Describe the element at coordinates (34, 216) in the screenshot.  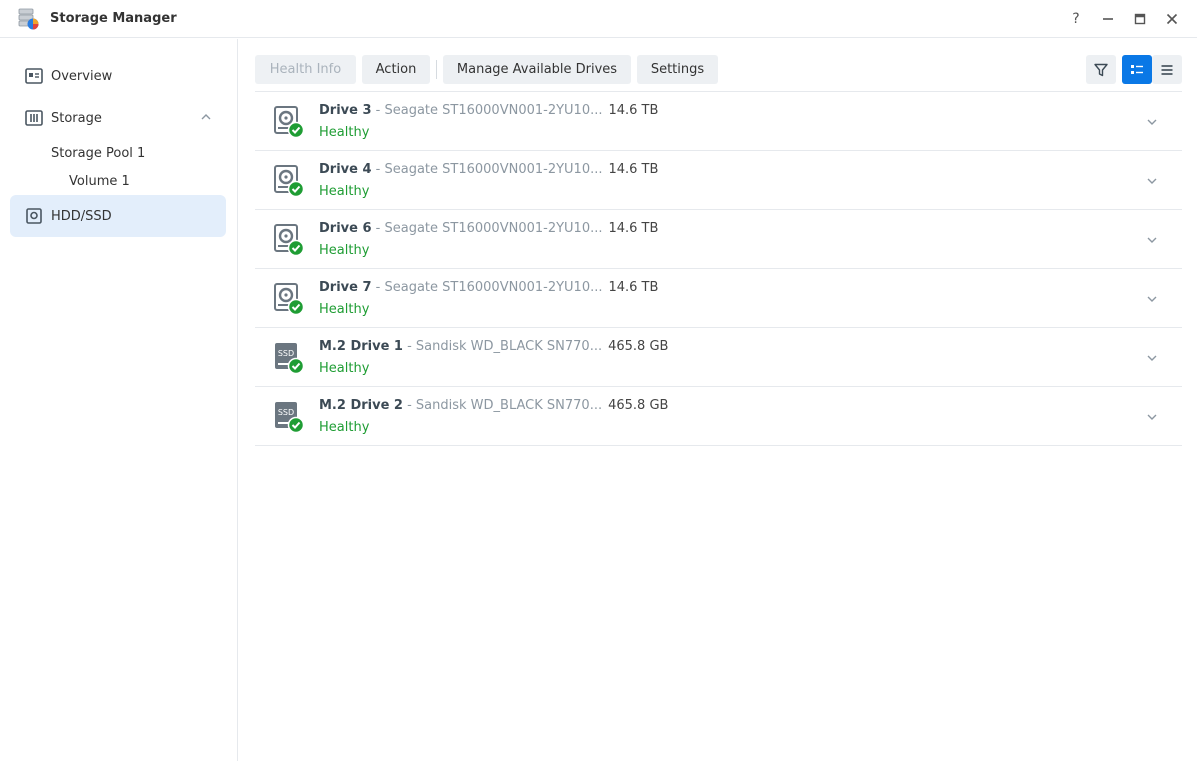
I see `hdd-icon` at that location.